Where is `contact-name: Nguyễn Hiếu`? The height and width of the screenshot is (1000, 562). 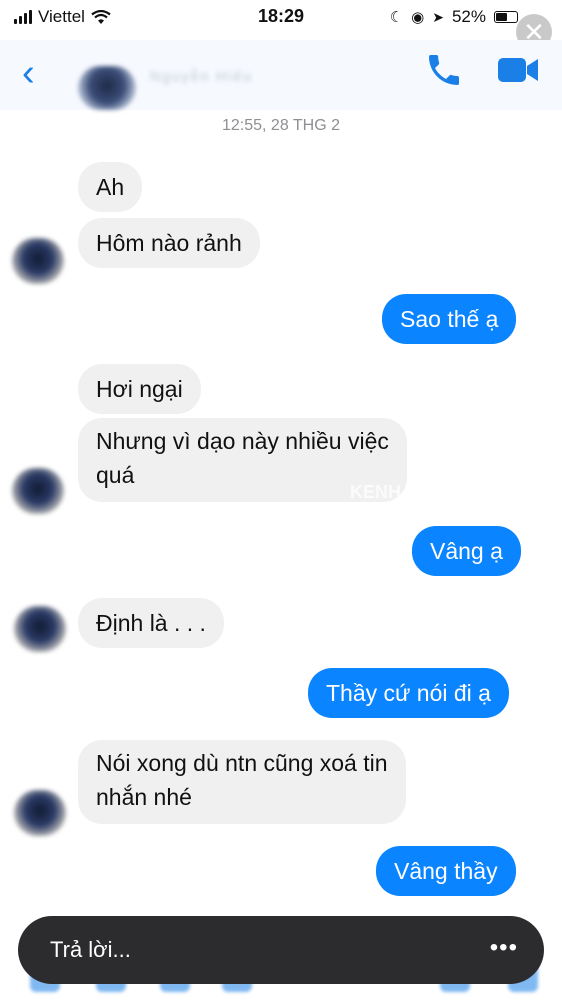
contact-name: Nguyễn Hiếu is located at coordinates (201, 76).